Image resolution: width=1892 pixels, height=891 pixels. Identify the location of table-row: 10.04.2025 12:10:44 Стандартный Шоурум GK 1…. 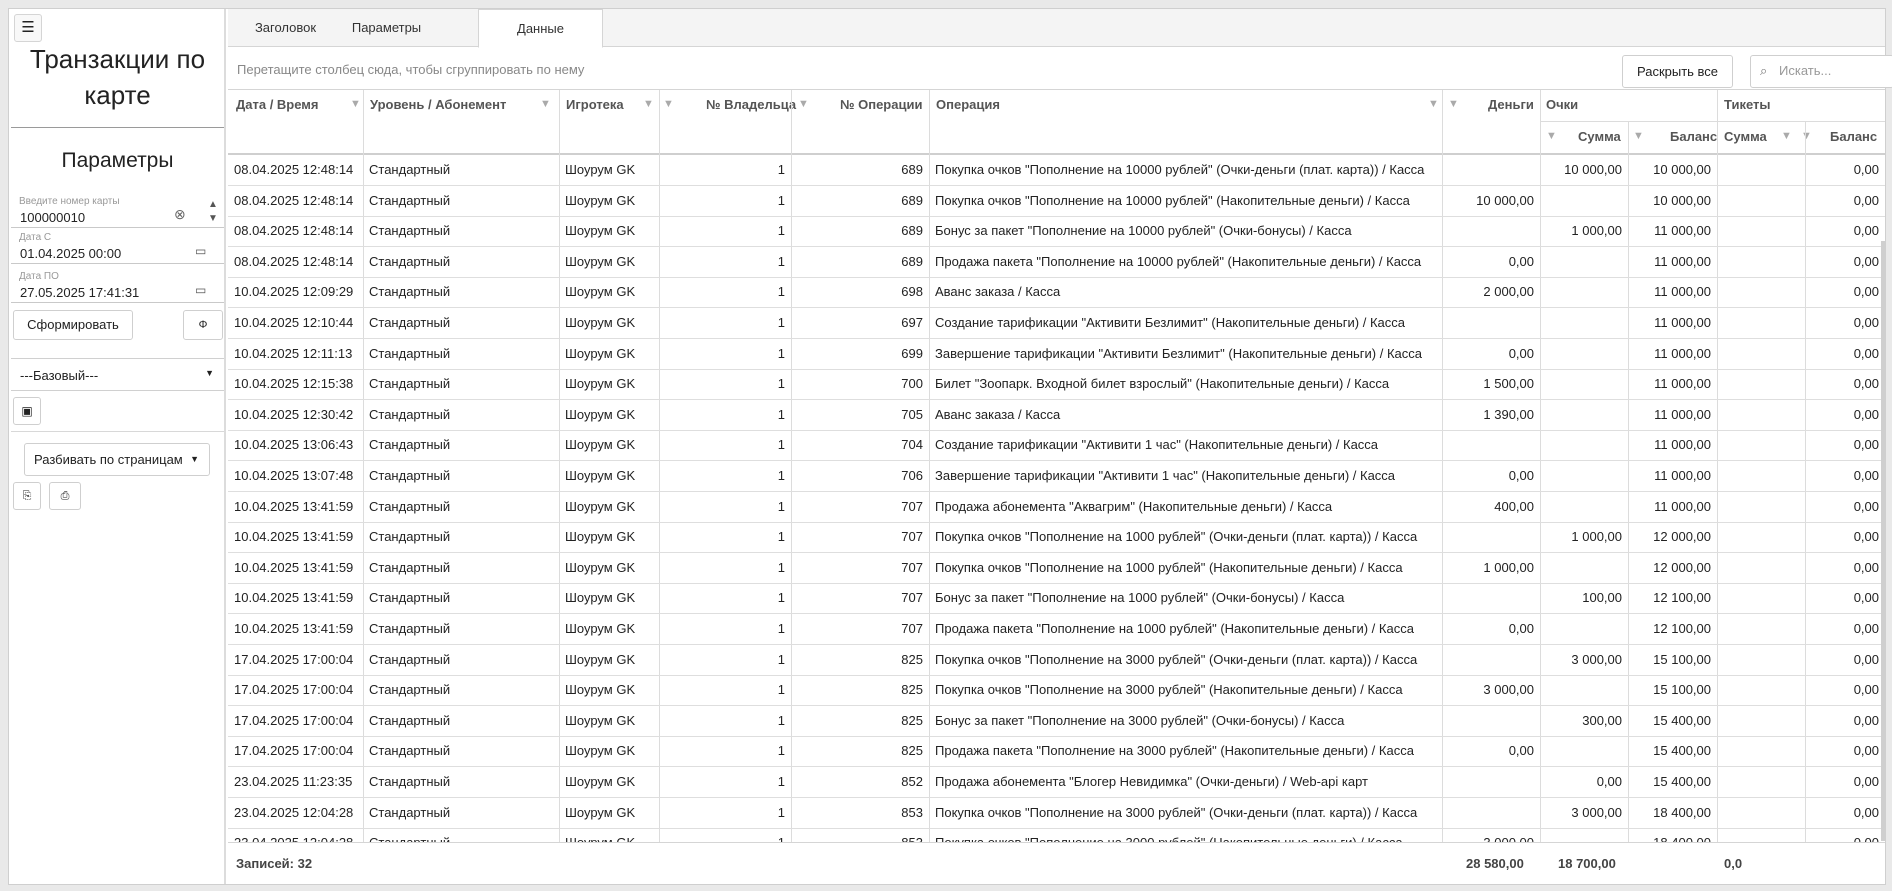
(1056, 323).